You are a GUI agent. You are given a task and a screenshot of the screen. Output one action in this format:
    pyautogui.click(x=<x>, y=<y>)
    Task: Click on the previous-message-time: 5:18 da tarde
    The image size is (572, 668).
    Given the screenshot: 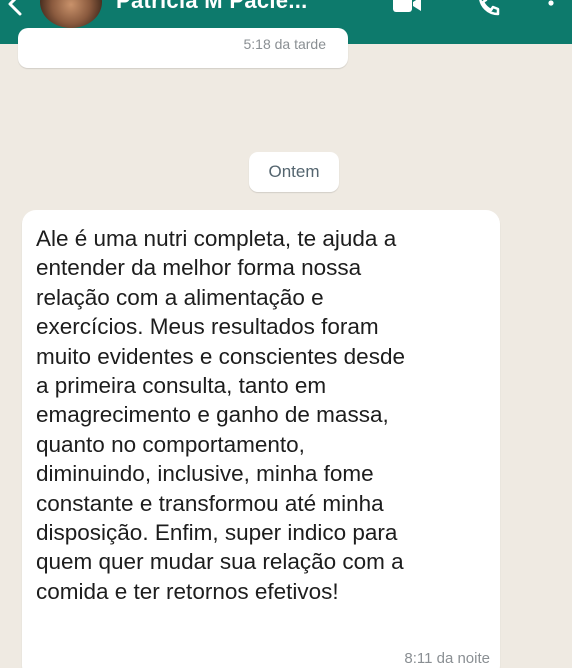 What is the action you would take?
    pyautogui.click(x=284, y=44)
    